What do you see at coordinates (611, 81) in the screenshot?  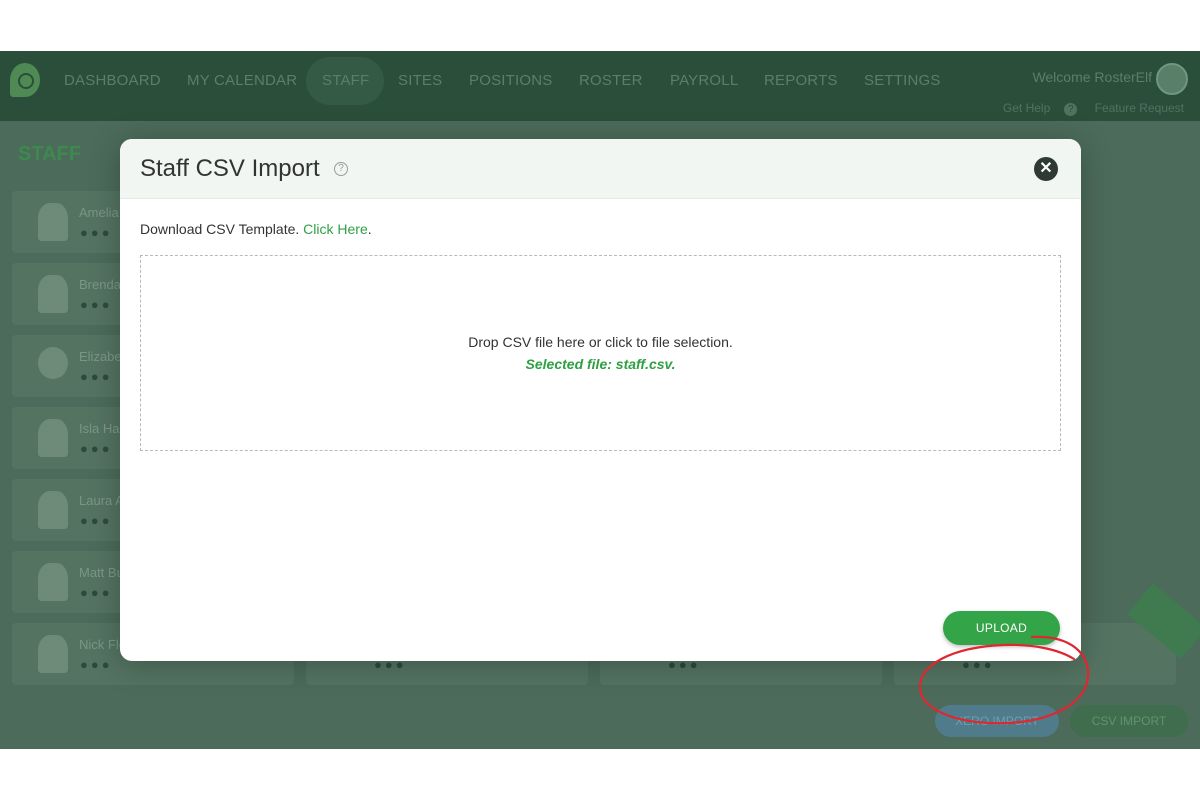 I see `nav-roster: ROSTER` at bounding box center [611, 81].